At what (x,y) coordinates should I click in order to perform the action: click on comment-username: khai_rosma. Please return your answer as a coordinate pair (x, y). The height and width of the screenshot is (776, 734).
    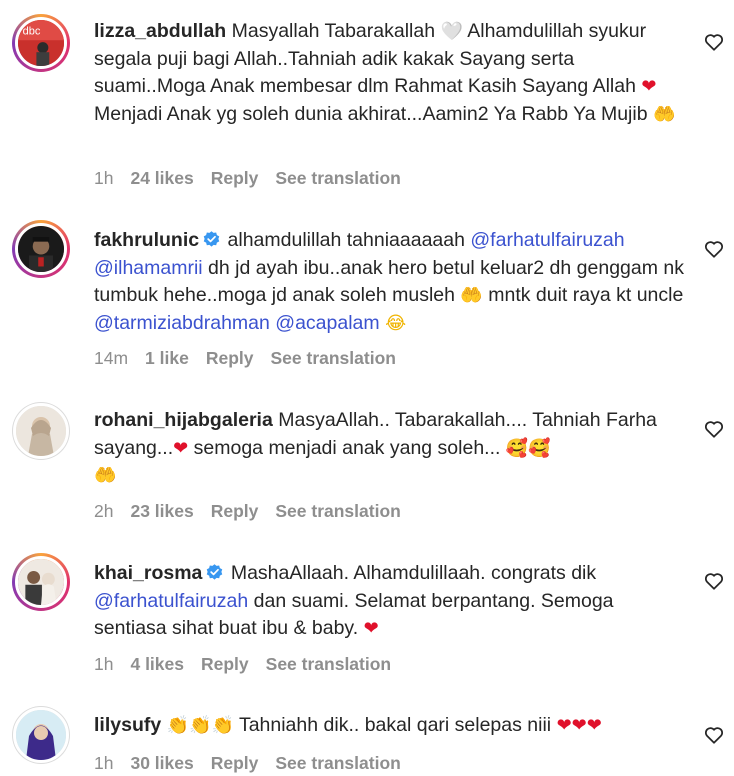
    Looking at the image, I should click on (148, 573).